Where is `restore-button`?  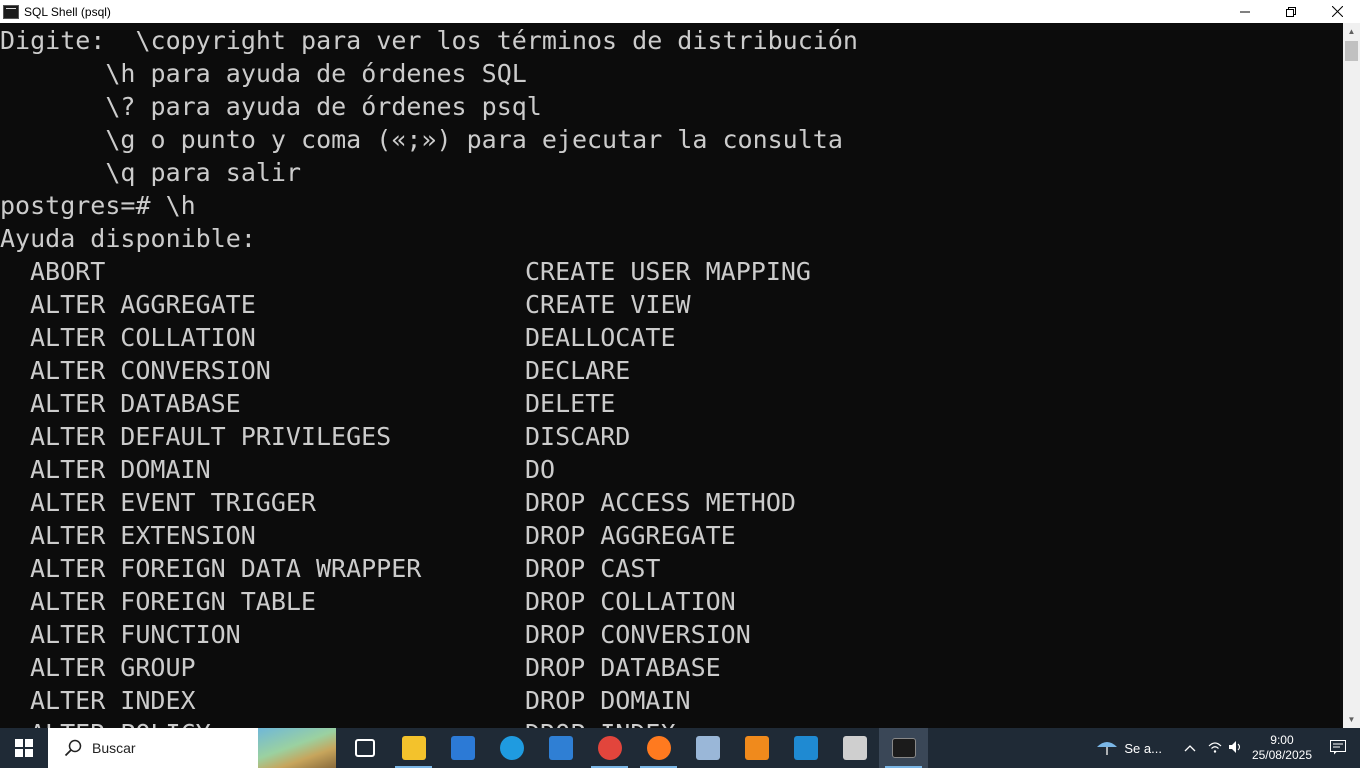 restore-button is located at coordinates (1291, 11).